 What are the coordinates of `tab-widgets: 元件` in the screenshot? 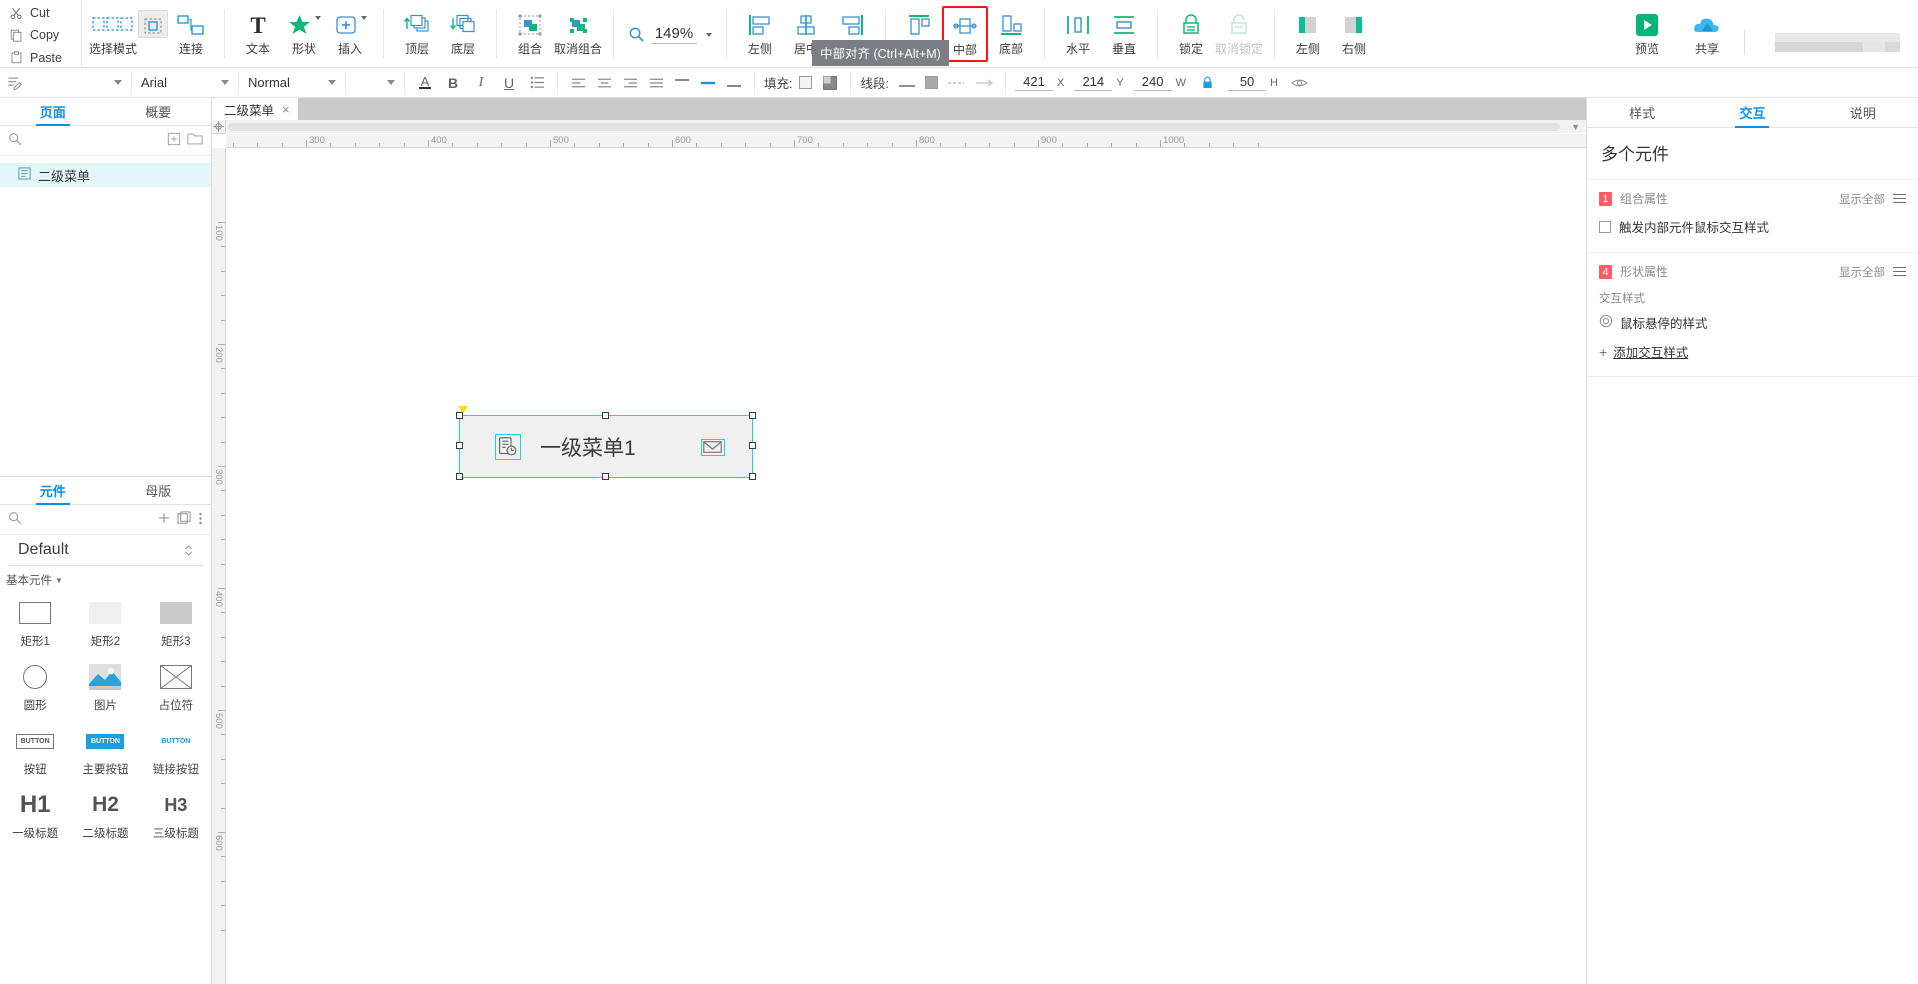 It's located at (53, 490).